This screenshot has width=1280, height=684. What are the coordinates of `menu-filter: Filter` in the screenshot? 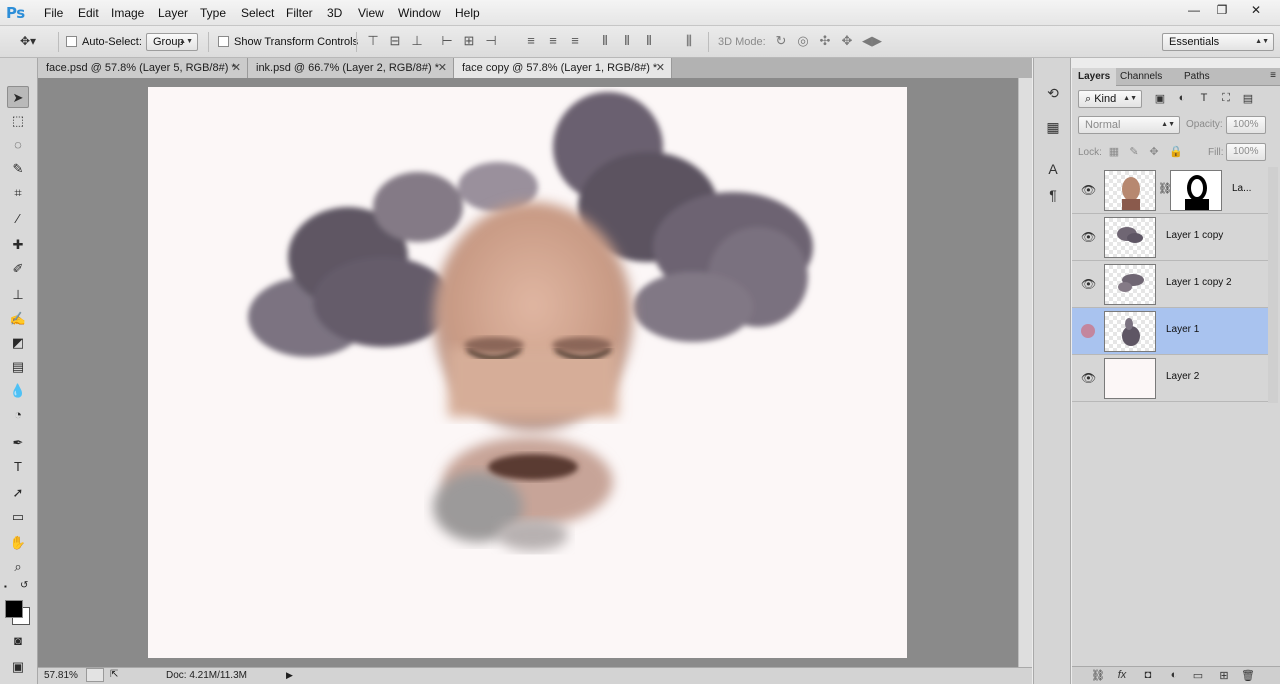 It's located at (299, 13).